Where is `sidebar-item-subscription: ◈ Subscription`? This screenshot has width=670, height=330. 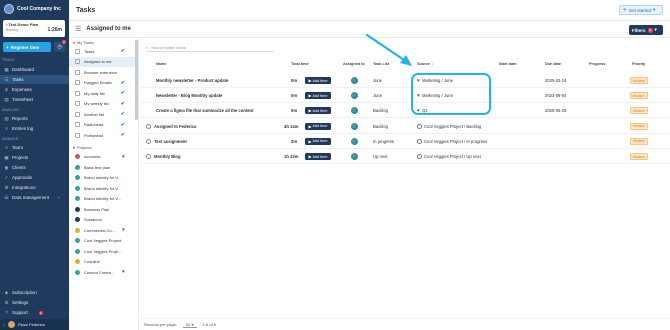 sidebar-item-subscription: ◈ Subscription is located at coordinates (34, 292).